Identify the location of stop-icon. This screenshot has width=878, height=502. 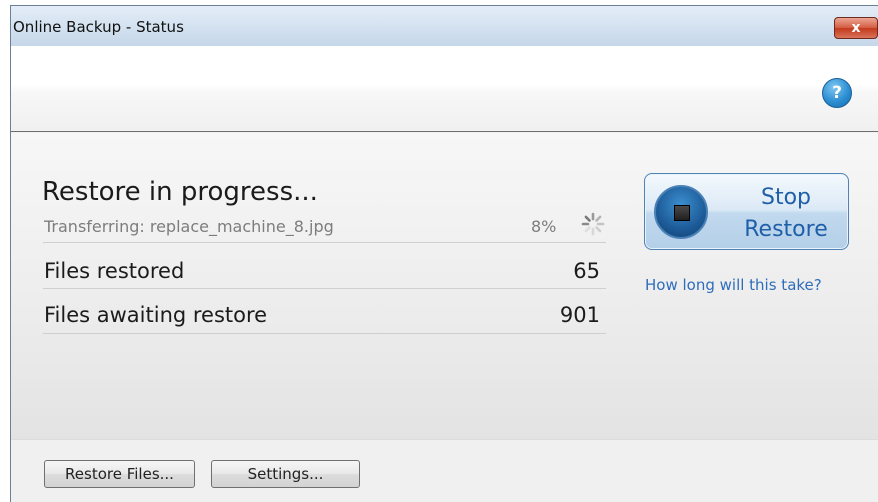
(681, 212).